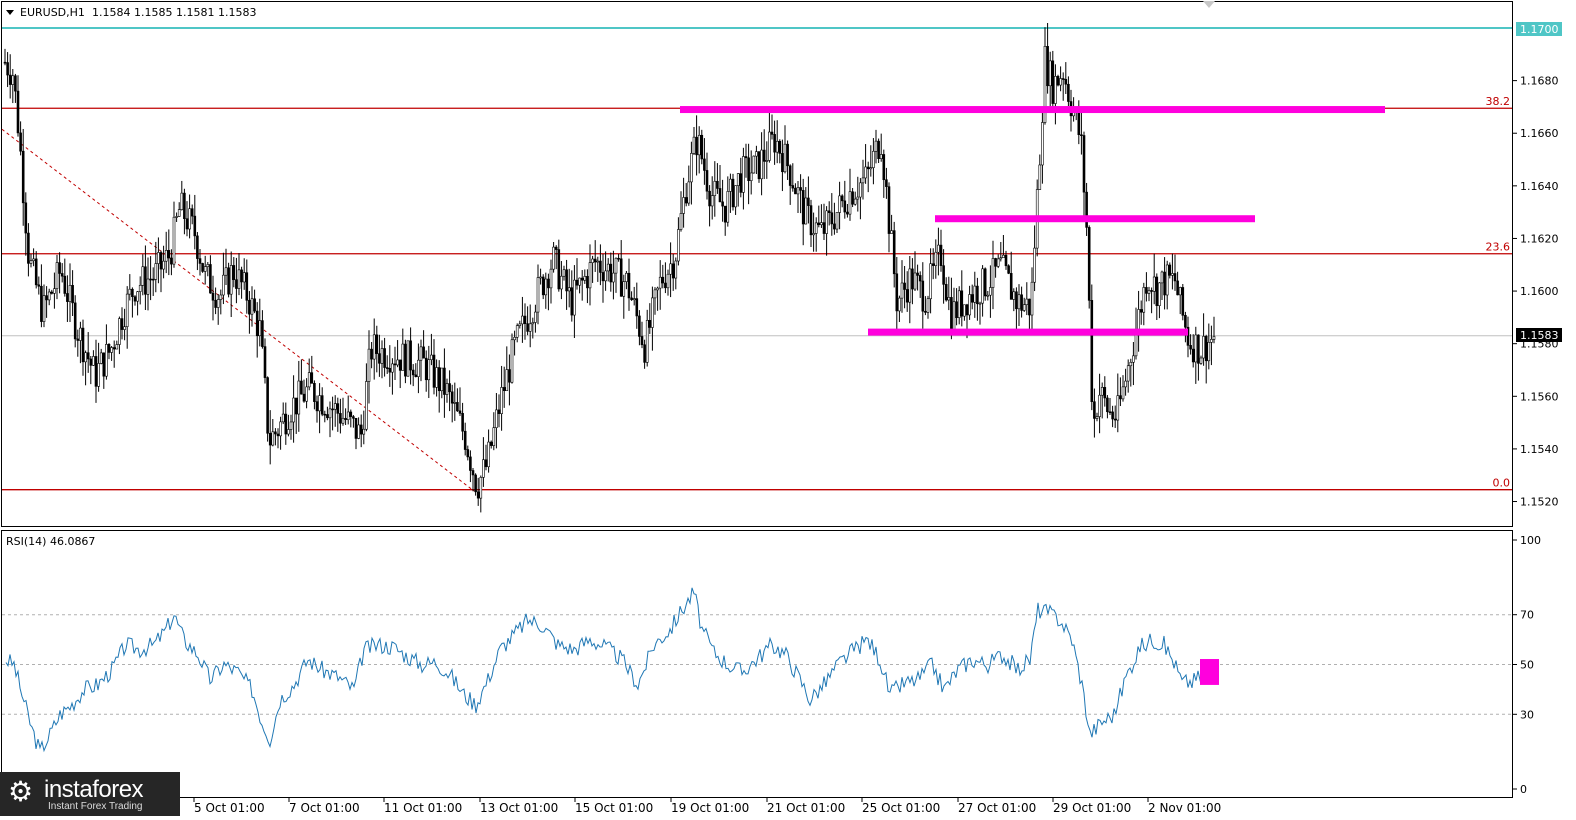 Image resolution: width=1576 pixels, height=820 pixels. I want to click on symbol-menu-icon, so click(10, 12).